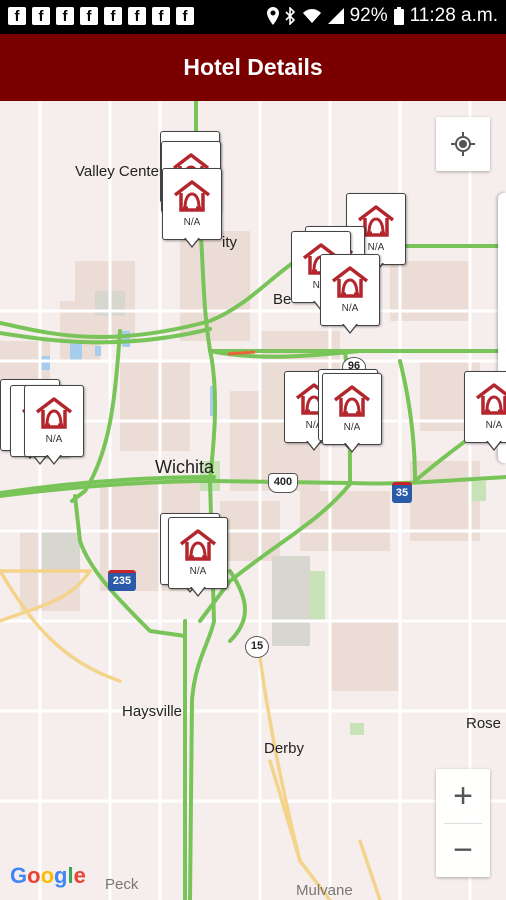 The width and height of the screenshot is (506, 900). Describe the element at coordinates (282, 299) in the screenshot. I see `place-bel-aire: Be` at that location.